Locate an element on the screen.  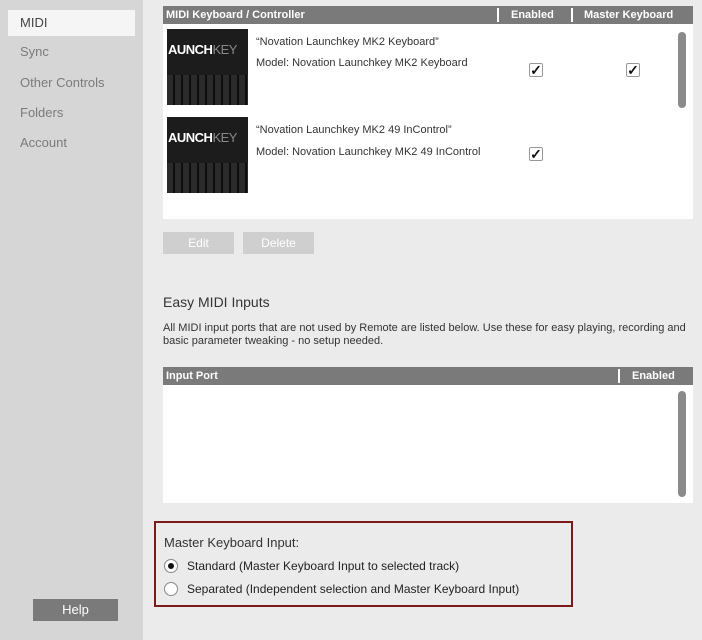
master-keyboard-input-title: Master Keyboard Input: is located at coordinates (232, 542).